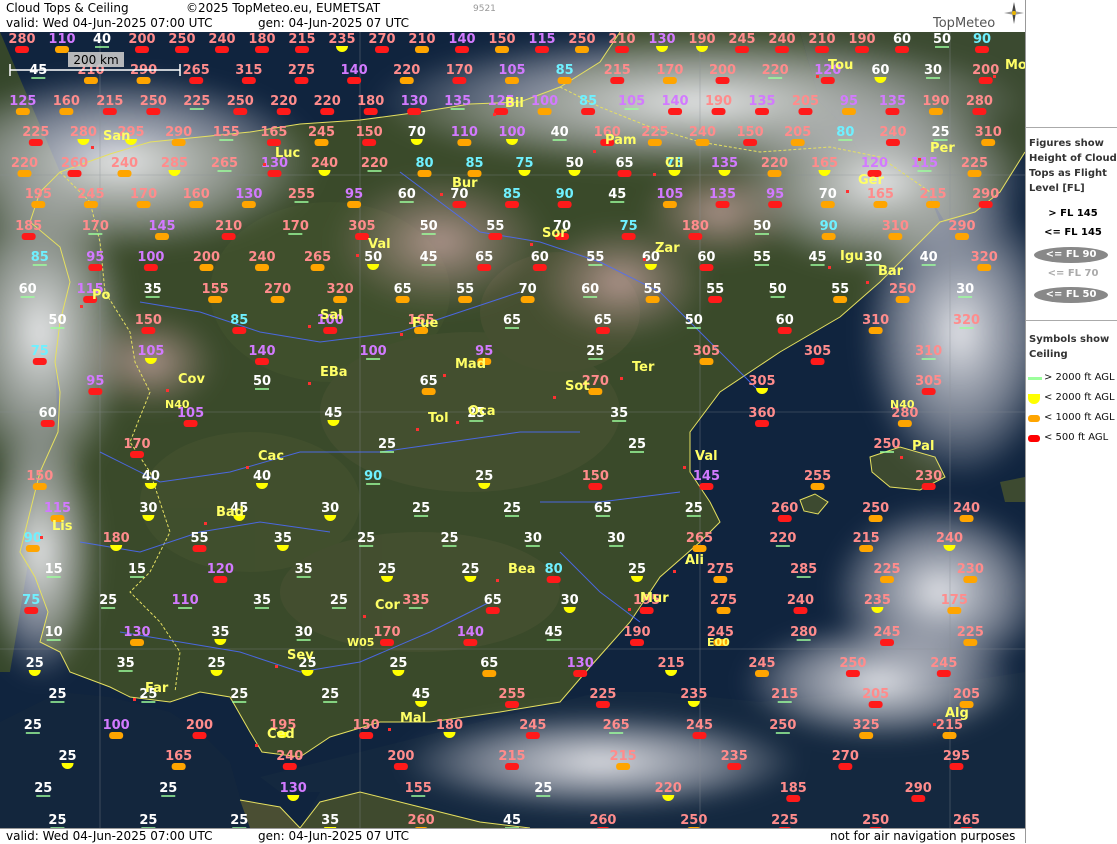 This screenshot has width=1117, height=844. I want to click on legend-top-le145: <= FL 145, so click(1073, 232).